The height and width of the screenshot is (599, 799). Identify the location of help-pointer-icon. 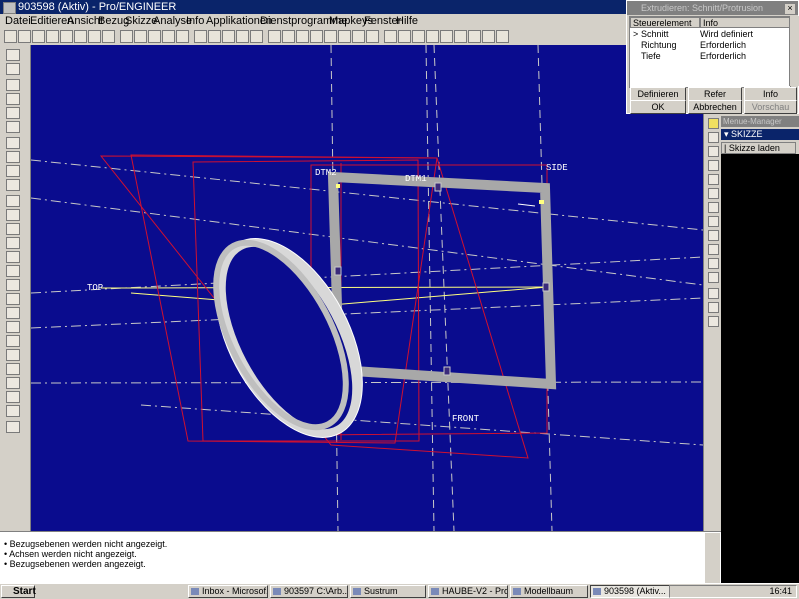
(344, 36).